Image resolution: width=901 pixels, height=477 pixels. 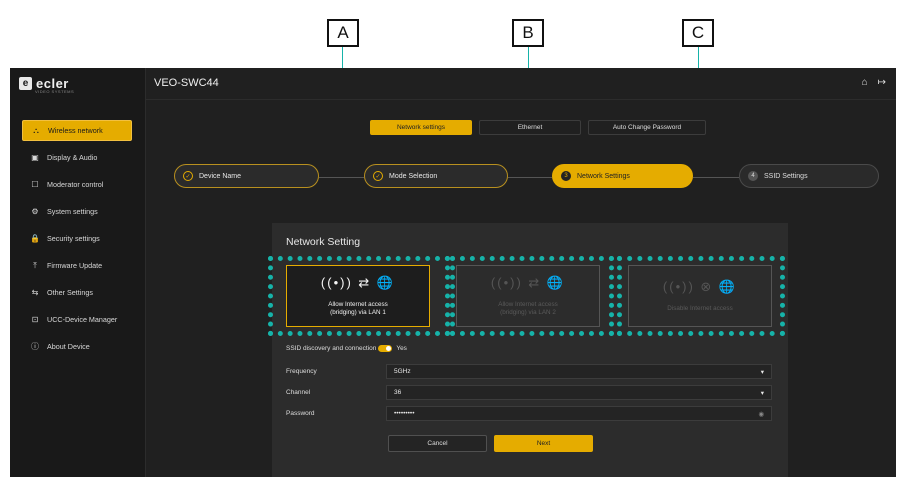 I want to click on display-icon: ▣, so click(x=35, y=157).